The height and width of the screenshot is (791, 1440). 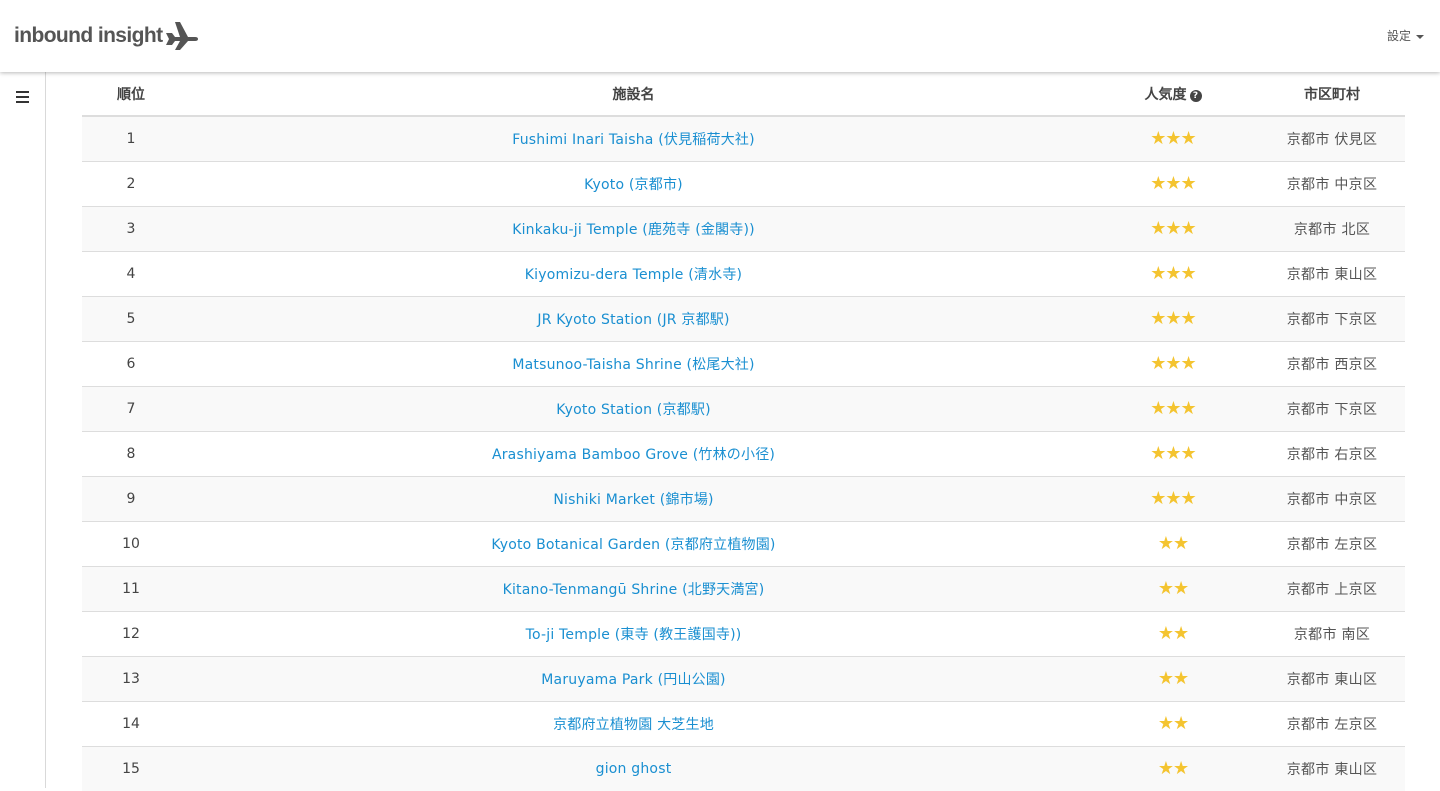 What do you see at coordinates (22, 97) in the screenshot?
I see `hamburger-menu-icon` at bounding box center [22, 97].